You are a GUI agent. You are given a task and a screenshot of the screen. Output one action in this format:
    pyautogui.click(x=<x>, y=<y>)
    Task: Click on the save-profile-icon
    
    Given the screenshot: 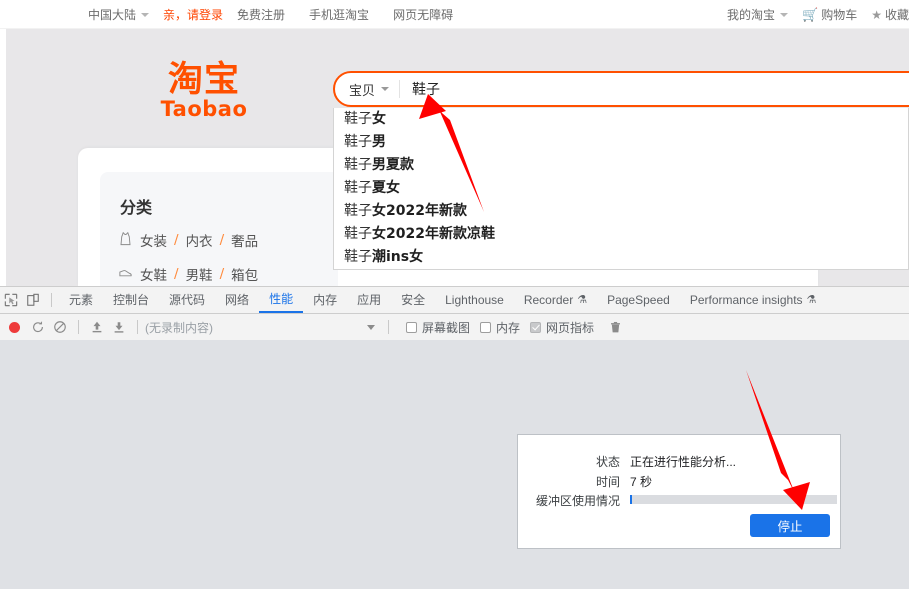 What is the action you would take?
    pyautogui.click(x=119, y=327)
    